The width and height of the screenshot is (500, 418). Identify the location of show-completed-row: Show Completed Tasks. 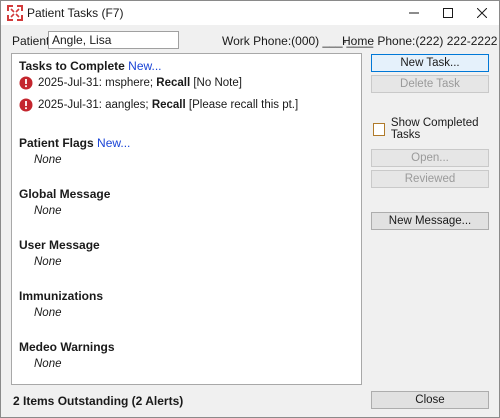
(436, 129).